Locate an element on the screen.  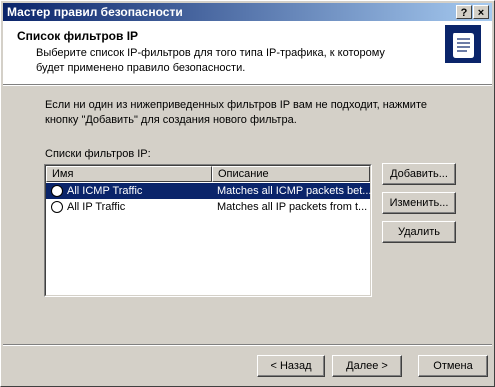
delete-button: Удалить is located at coordinates (419, 232).